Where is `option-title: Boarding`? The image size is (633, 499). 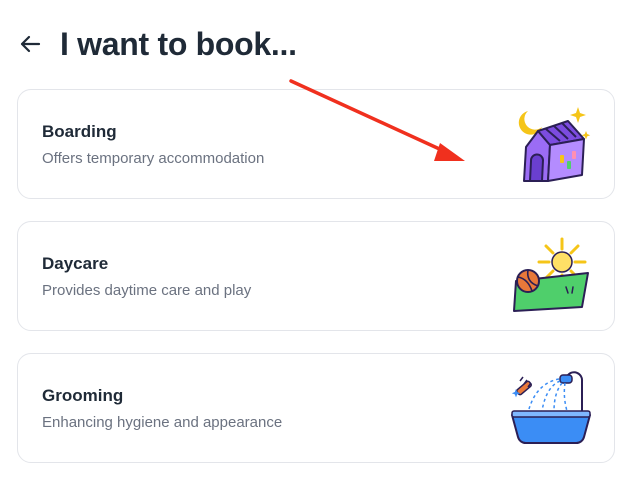 option-title: Boarding is located at coordinates (79, 131).